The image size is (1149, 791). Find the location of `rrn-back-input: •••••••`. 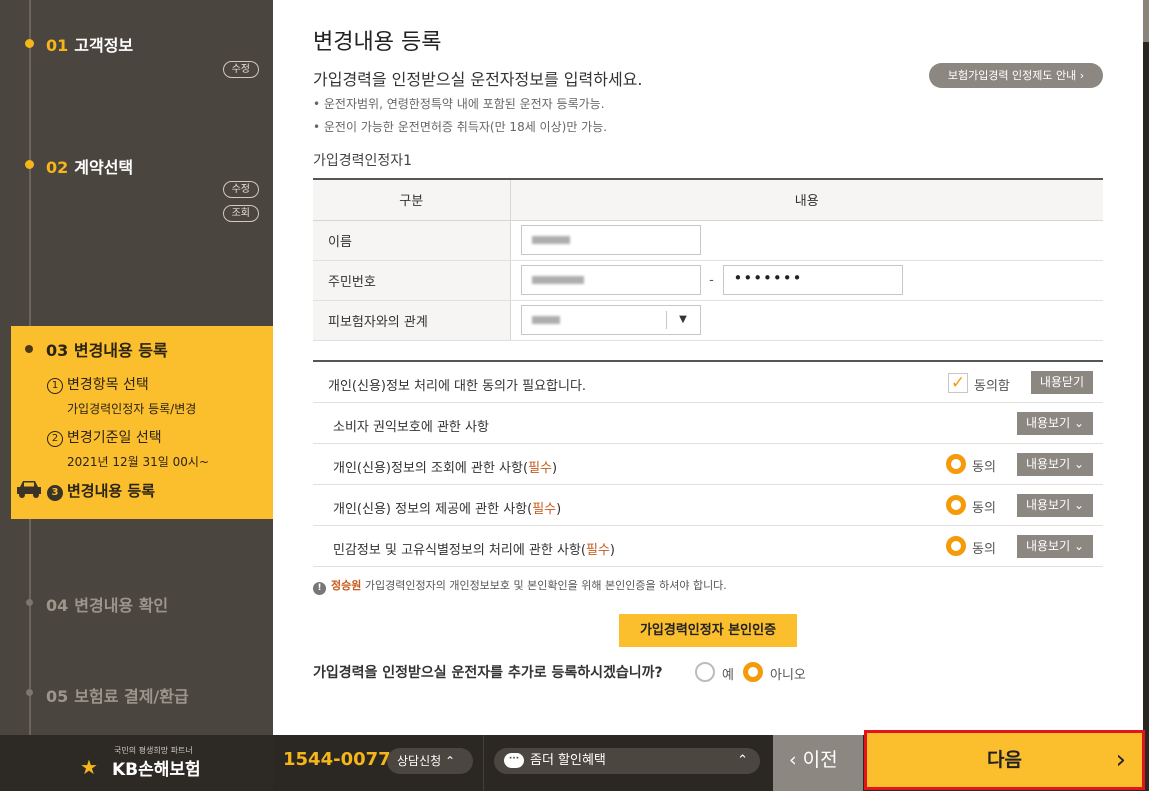

rrn-back-input: ••••••• is located at coordinates (812, 280).